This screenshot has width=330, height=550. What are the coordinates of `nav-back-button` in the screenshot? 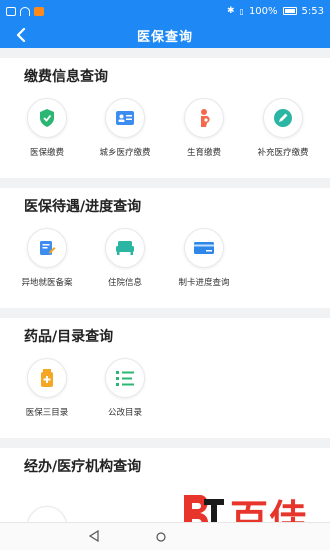 It's located at (94, 536).